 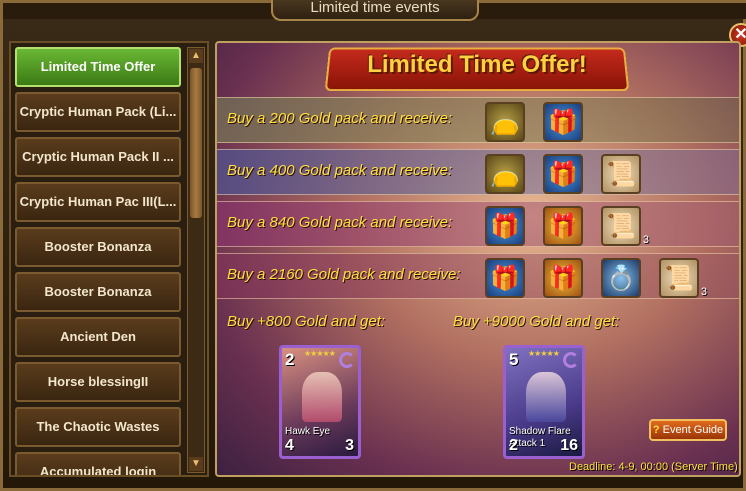 What do you see at coordinates (693, 430) in the screenshot?
I see `event-guide-label: Event Guide` at bounding box center [693, 430].